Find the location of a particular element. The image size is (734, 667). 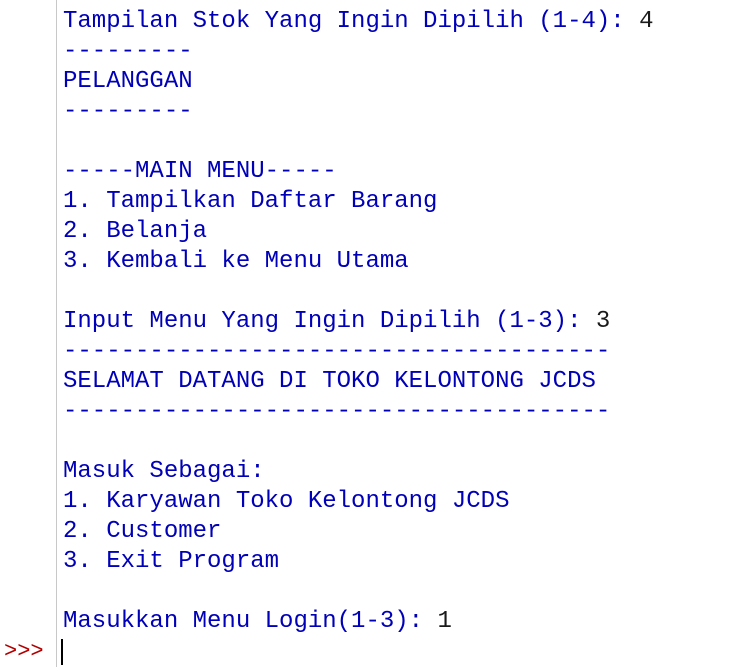

input-prompt-line: Input Menu Yang Ingin Dipilih (1-3): 3 is located at coordinates (398, 322).